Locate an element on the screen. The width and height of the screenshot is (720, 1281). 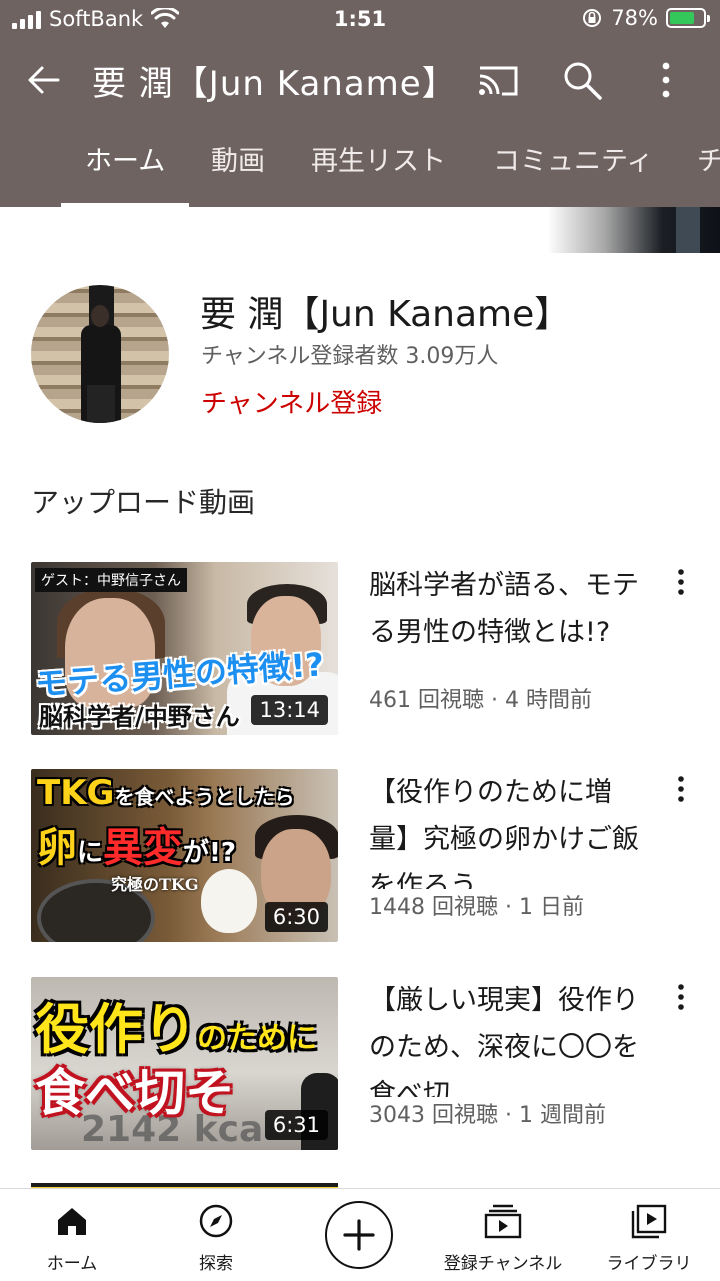
video-duration: 6:31 is located at coordinates (296, 1125).